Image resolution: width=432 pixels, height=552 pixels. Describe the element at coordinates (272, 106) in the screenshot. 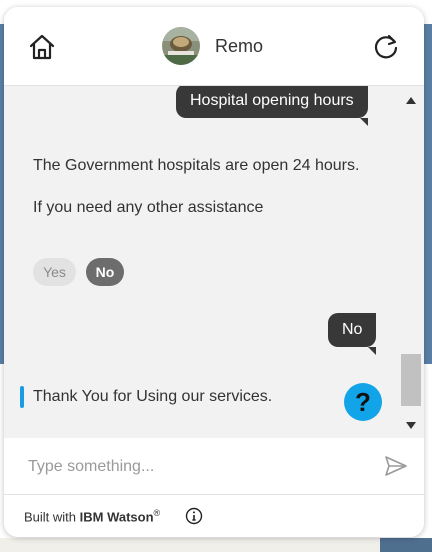

I see `user-message: Hospital opening hours` at that location.